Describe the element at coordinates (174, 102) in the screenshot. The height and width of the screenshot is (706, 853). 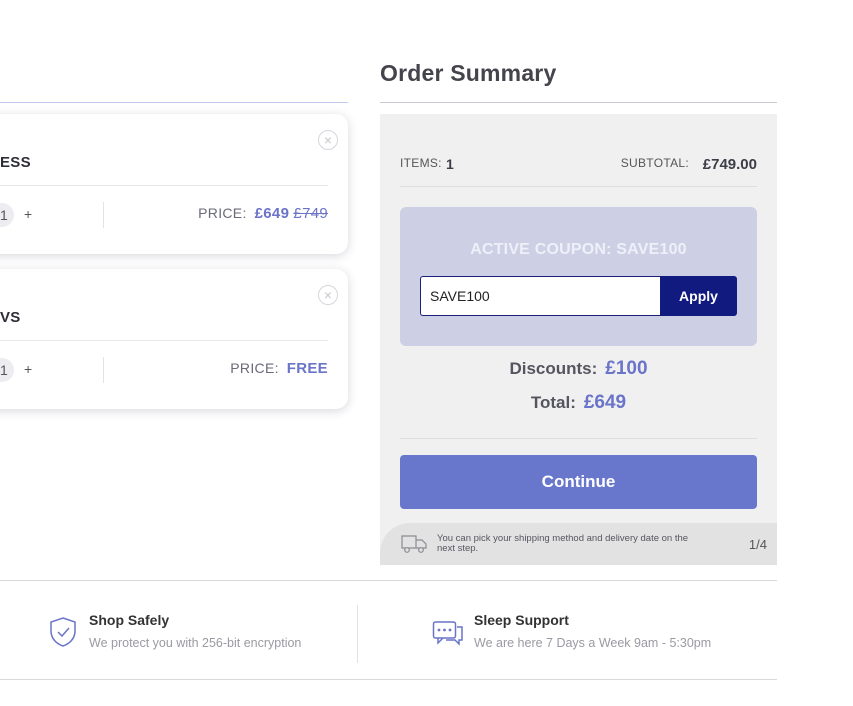
I see `cart-divider` at that location.